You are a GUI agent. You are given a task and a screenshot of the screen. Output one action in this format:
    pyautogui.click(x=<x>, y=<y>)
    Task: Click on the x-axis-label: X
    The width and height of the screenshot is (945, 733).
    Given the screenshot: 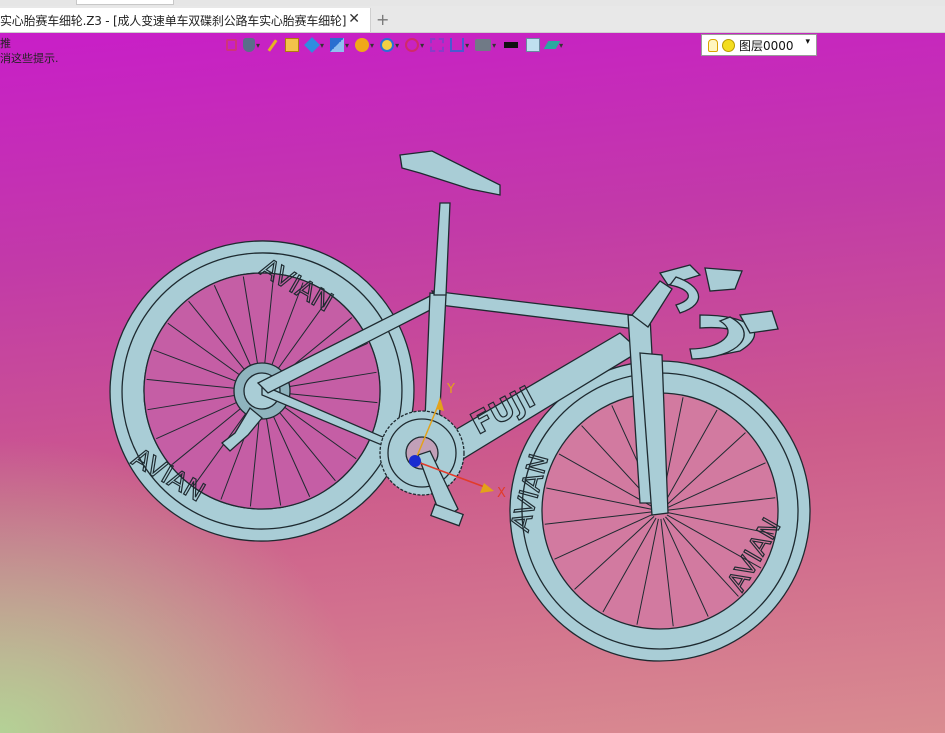 What is the action you would take?
    pyautogui.click(x=501, y=493)
    